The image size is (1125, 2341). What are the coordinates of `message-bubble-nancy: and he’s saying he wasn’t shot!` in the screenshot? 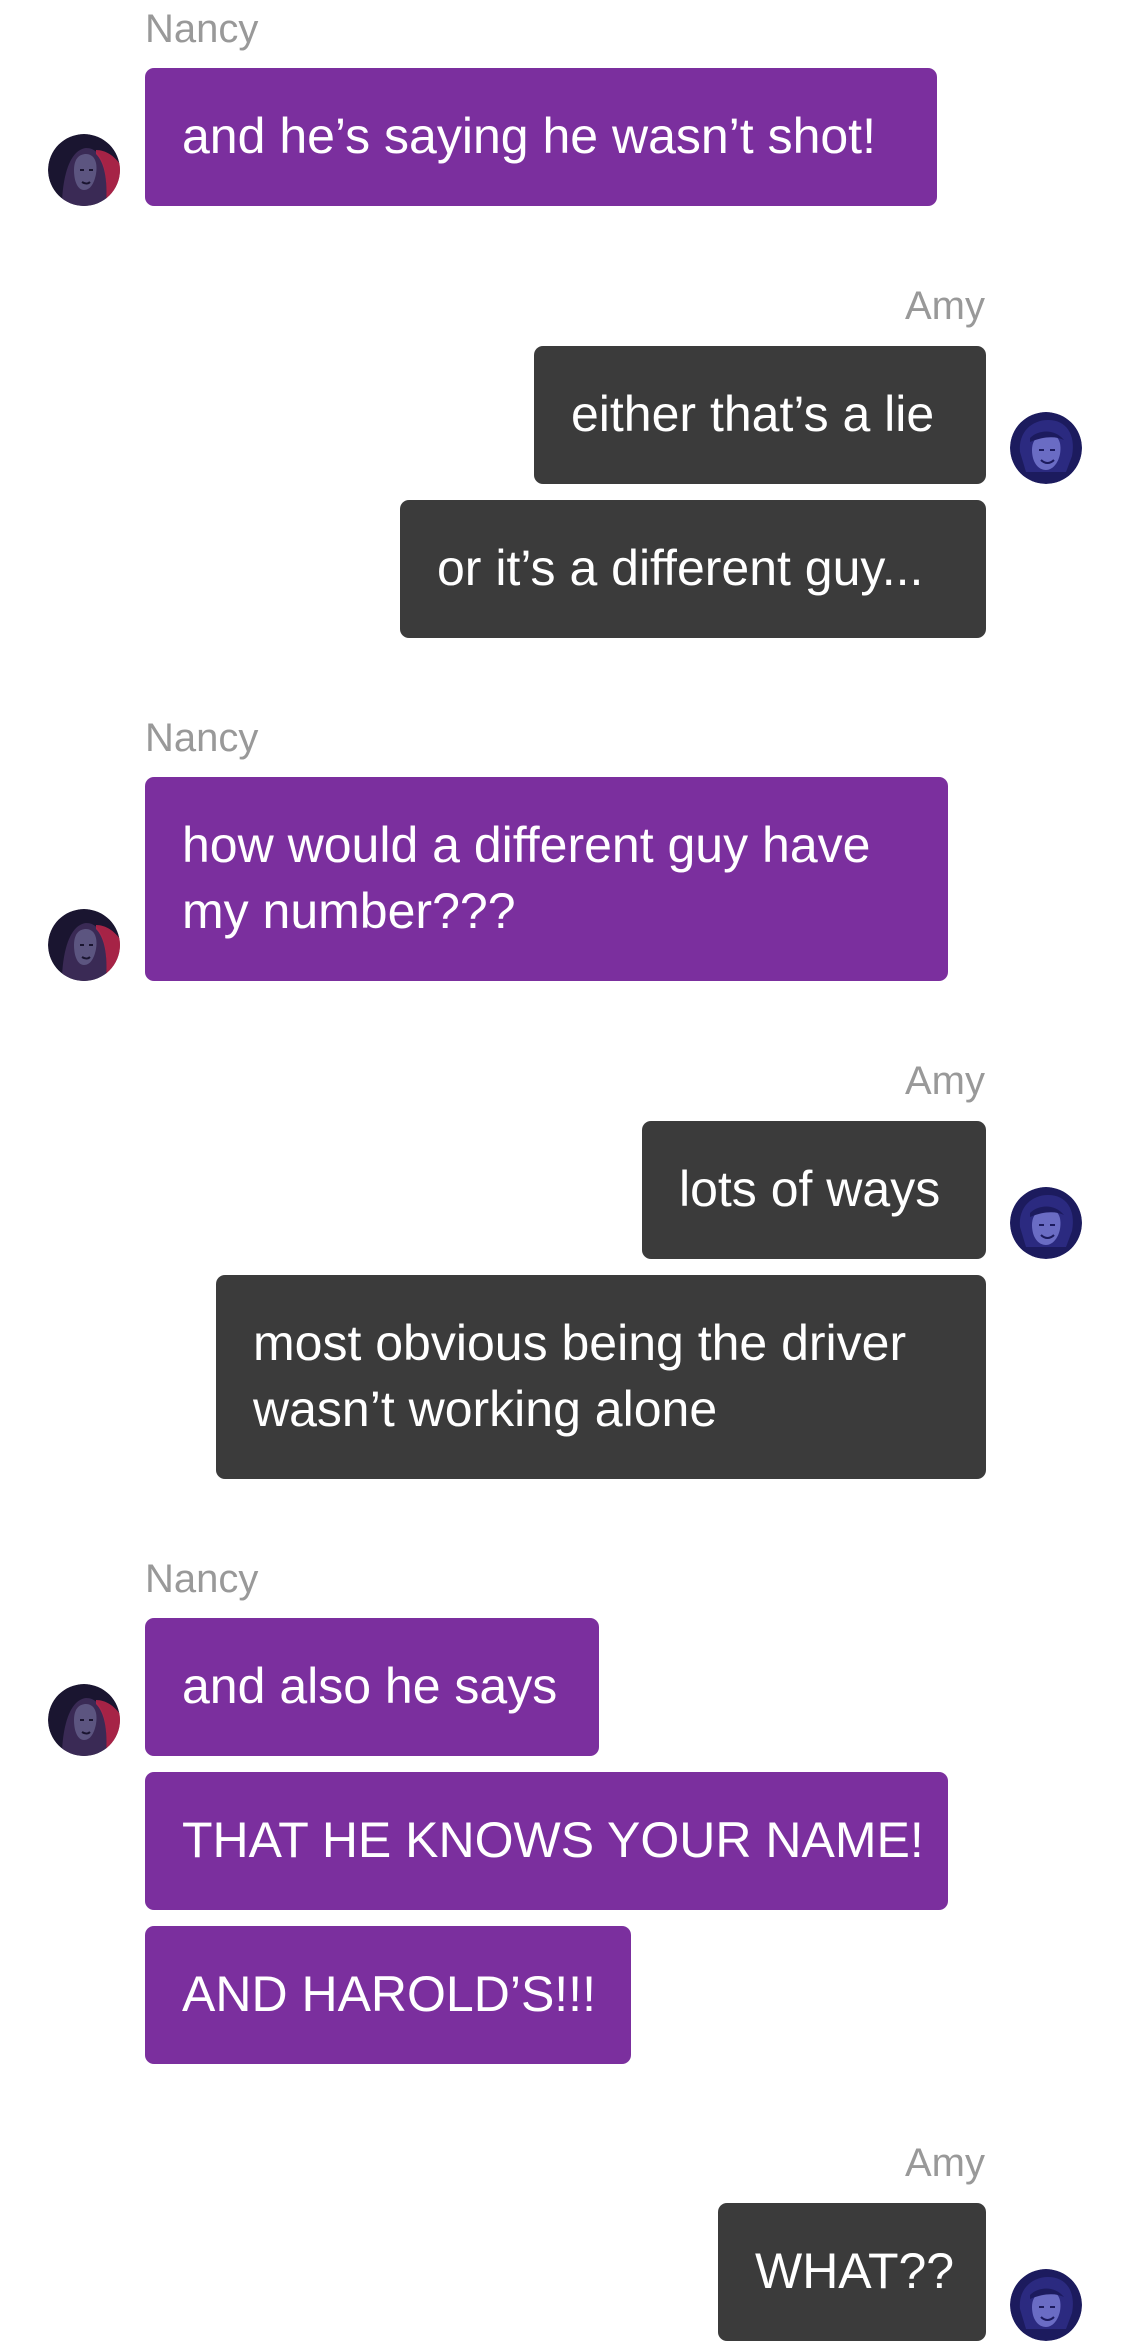 It's located at (541, 137).